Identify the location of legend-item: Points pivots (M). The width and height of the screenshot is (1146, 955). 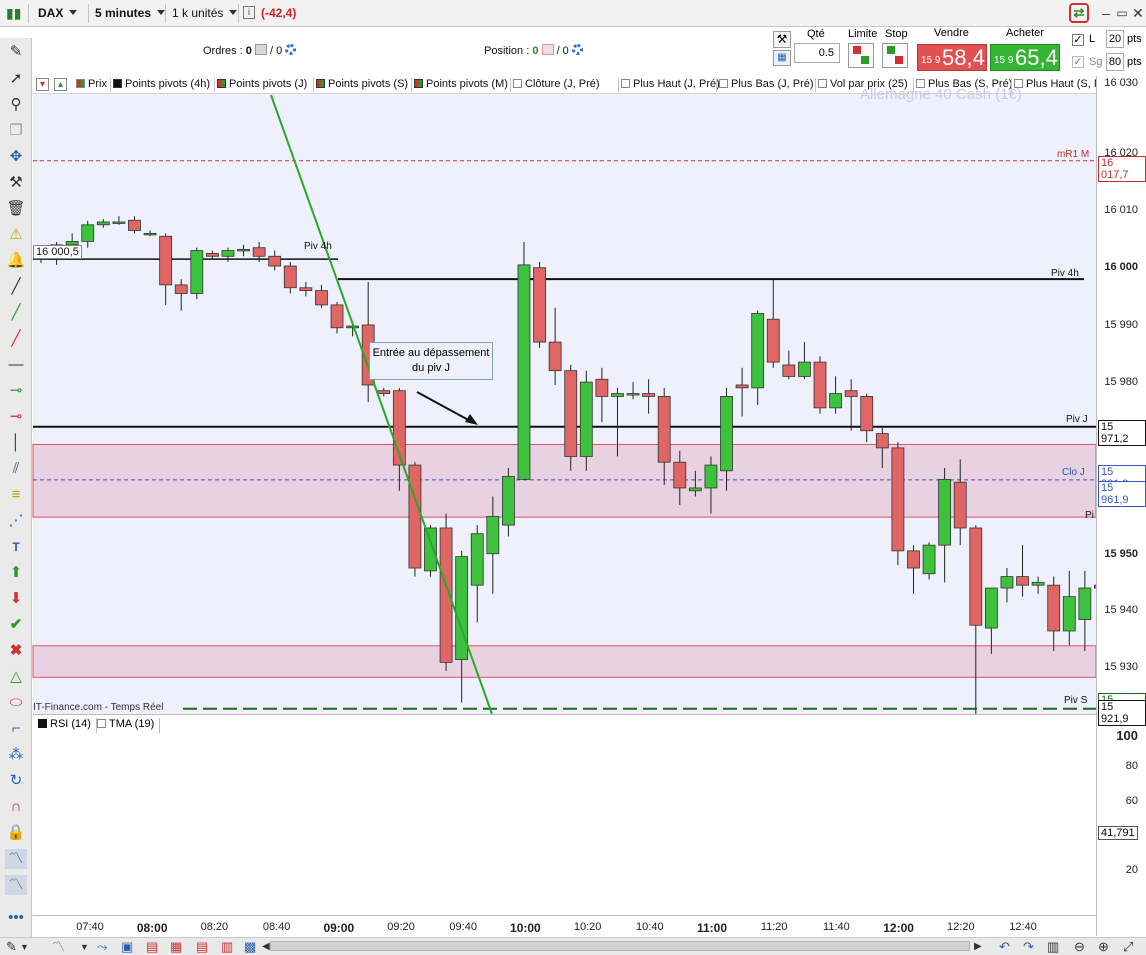
(461, 85).